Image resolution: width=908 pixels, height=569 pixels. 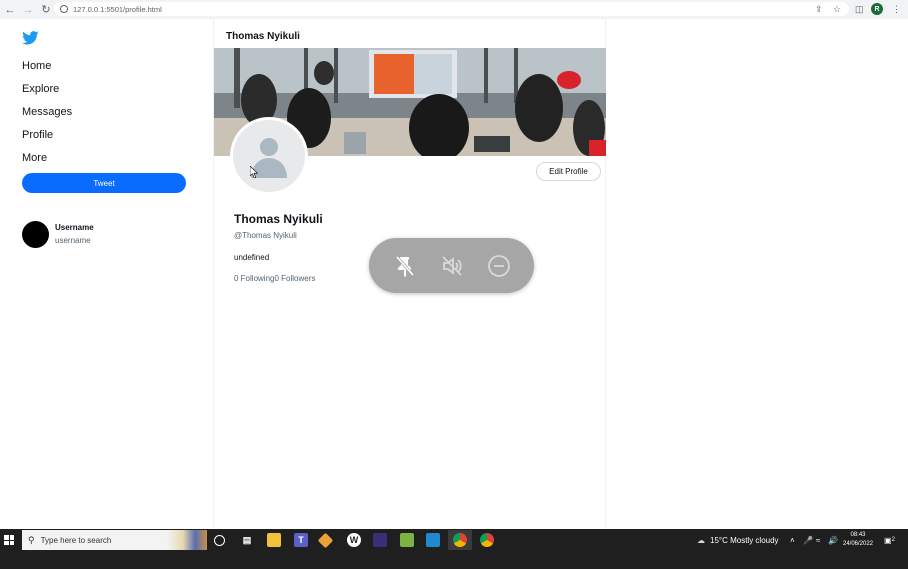 I want to click on url-text: 127.0.0.1:5501/profile.html, so click(x=117, y=9).